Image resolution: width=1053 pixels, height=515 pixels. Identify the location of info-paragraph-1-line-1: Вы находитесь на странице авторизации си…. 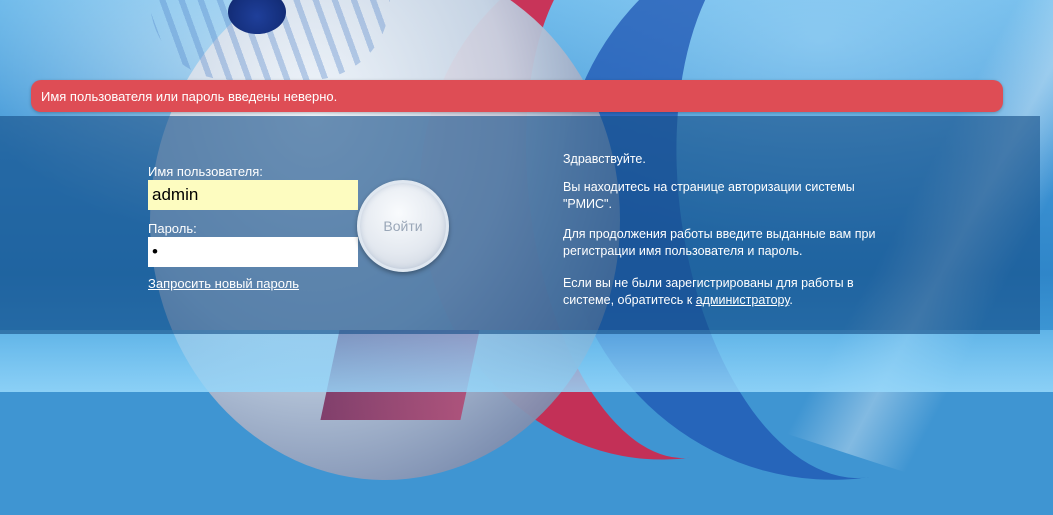
(709, 187).